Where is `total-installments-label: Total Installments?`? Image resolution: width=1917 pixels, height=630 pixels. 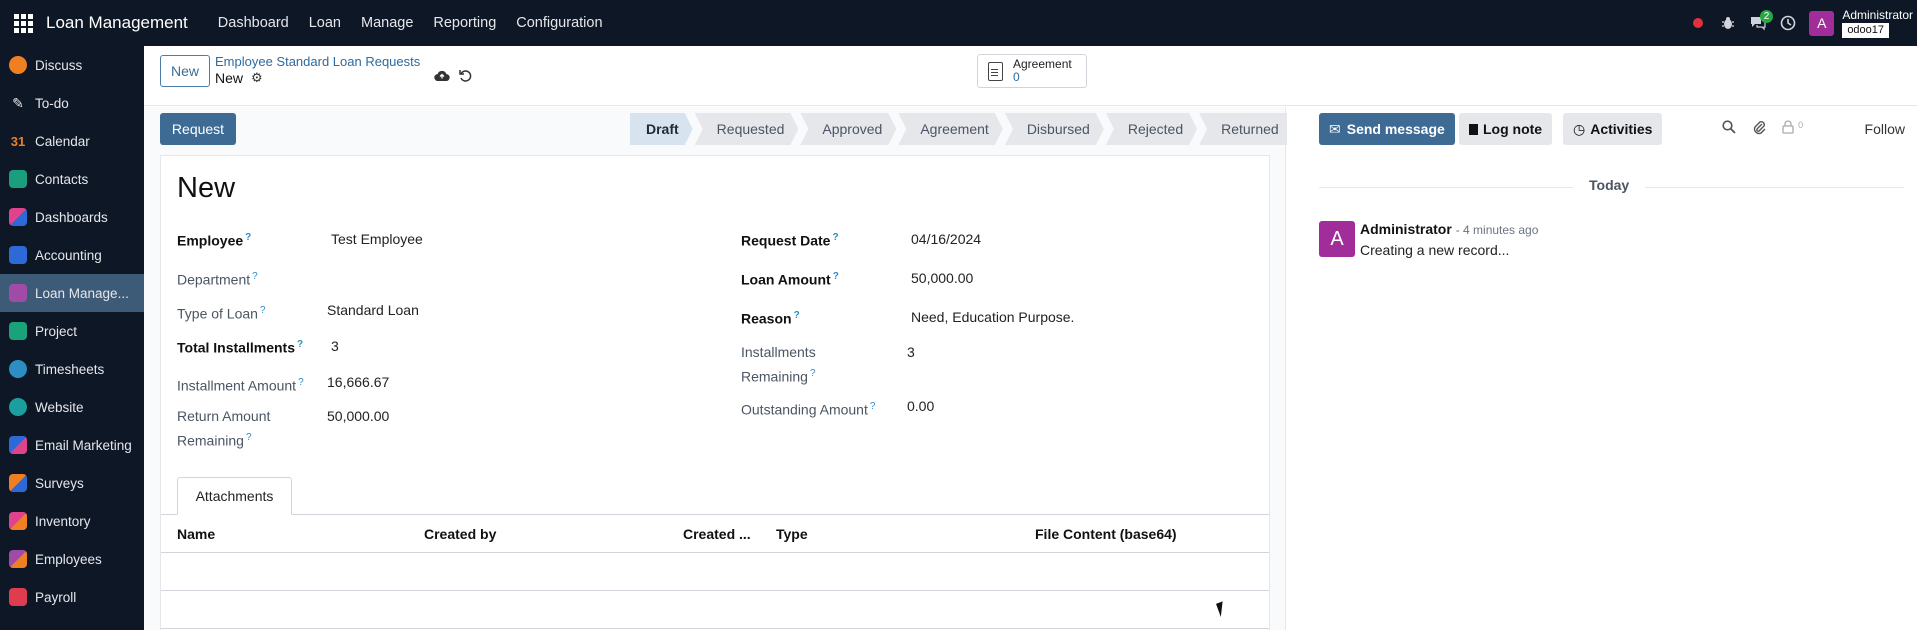 total-installments-label: Total Installments? is located at coordinates (240, 347).